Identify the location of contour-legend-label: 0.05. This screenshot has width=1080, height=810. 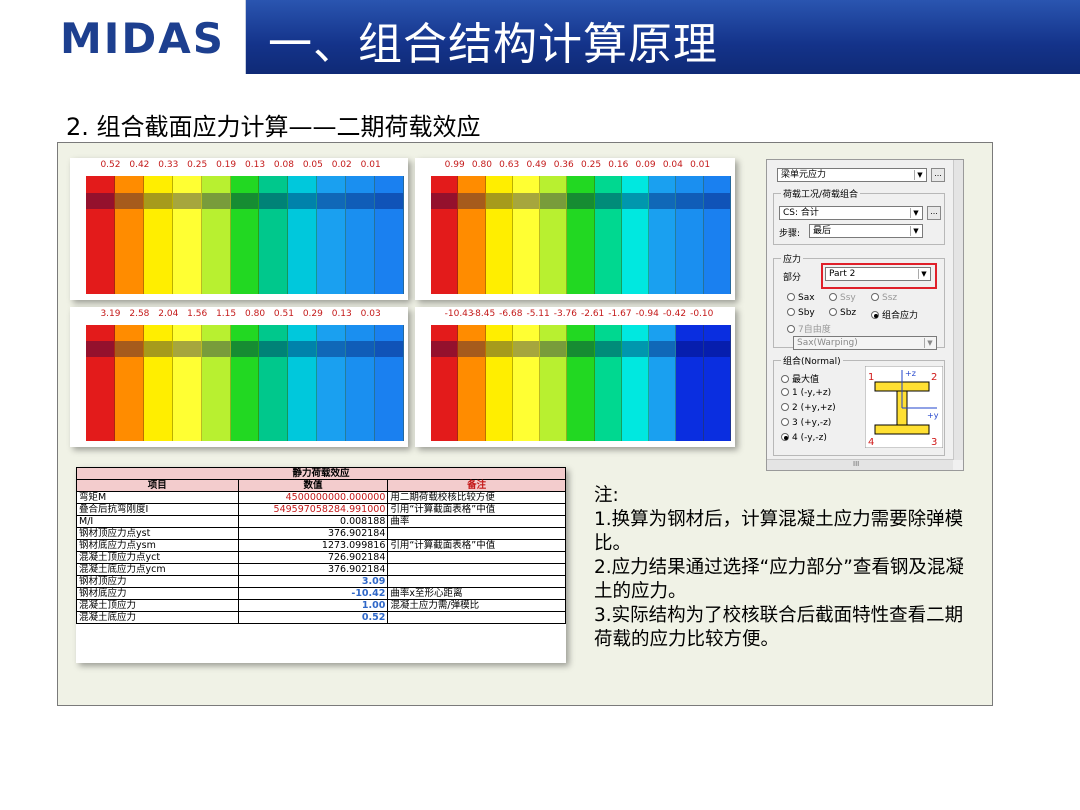
(312, 165).